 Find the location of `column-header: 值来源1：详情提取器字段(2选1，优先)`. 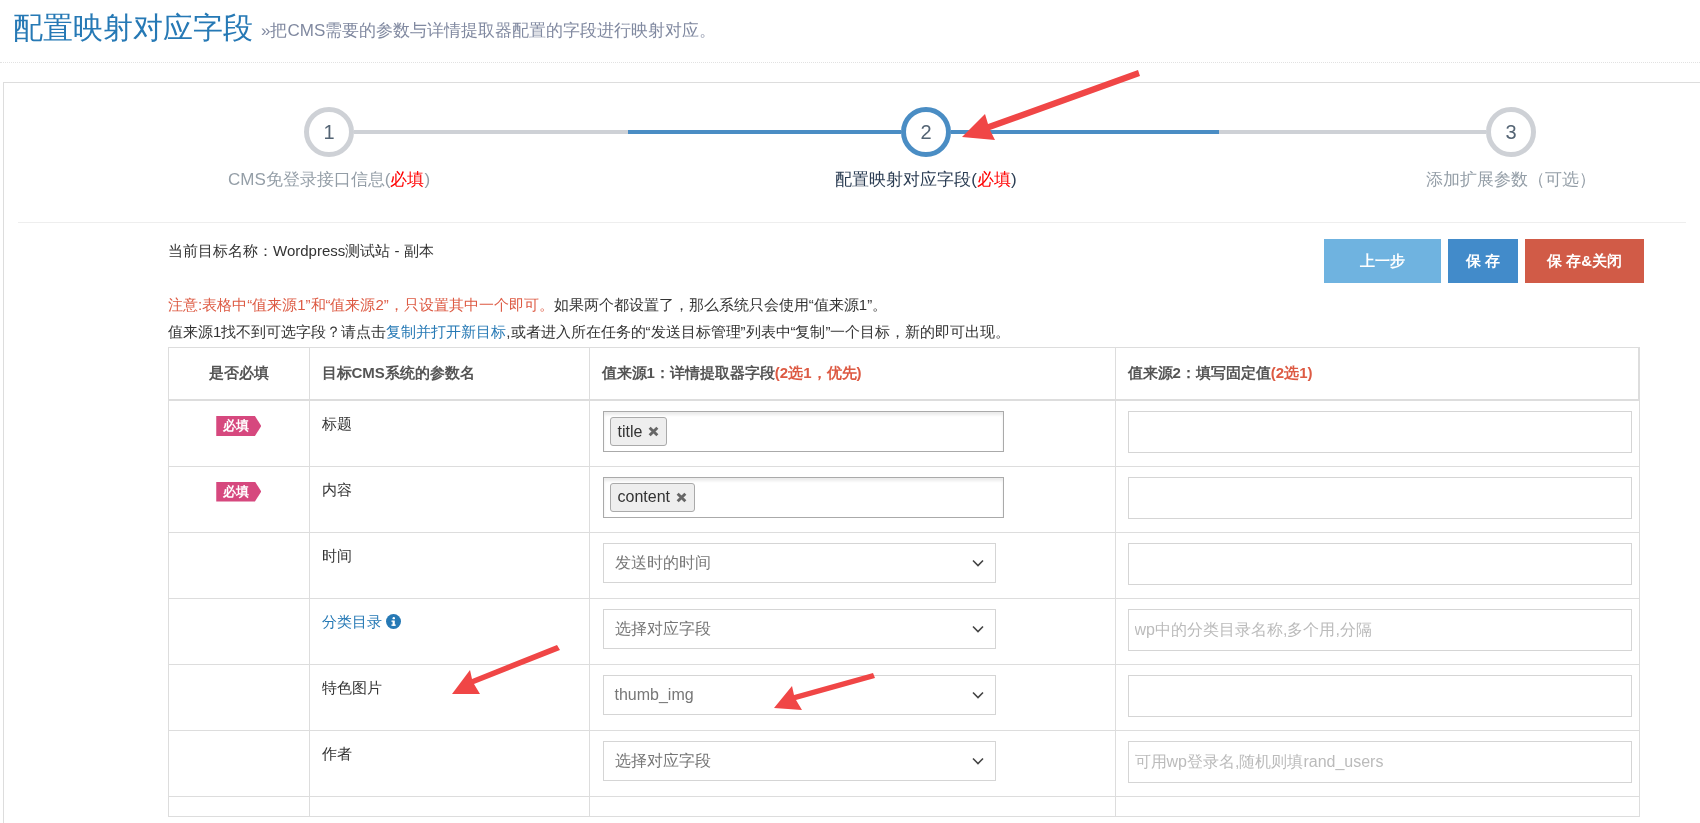

column-header: 值来源1：详情提取器字段(2选1，优先) is located at coordinates (852, 374).